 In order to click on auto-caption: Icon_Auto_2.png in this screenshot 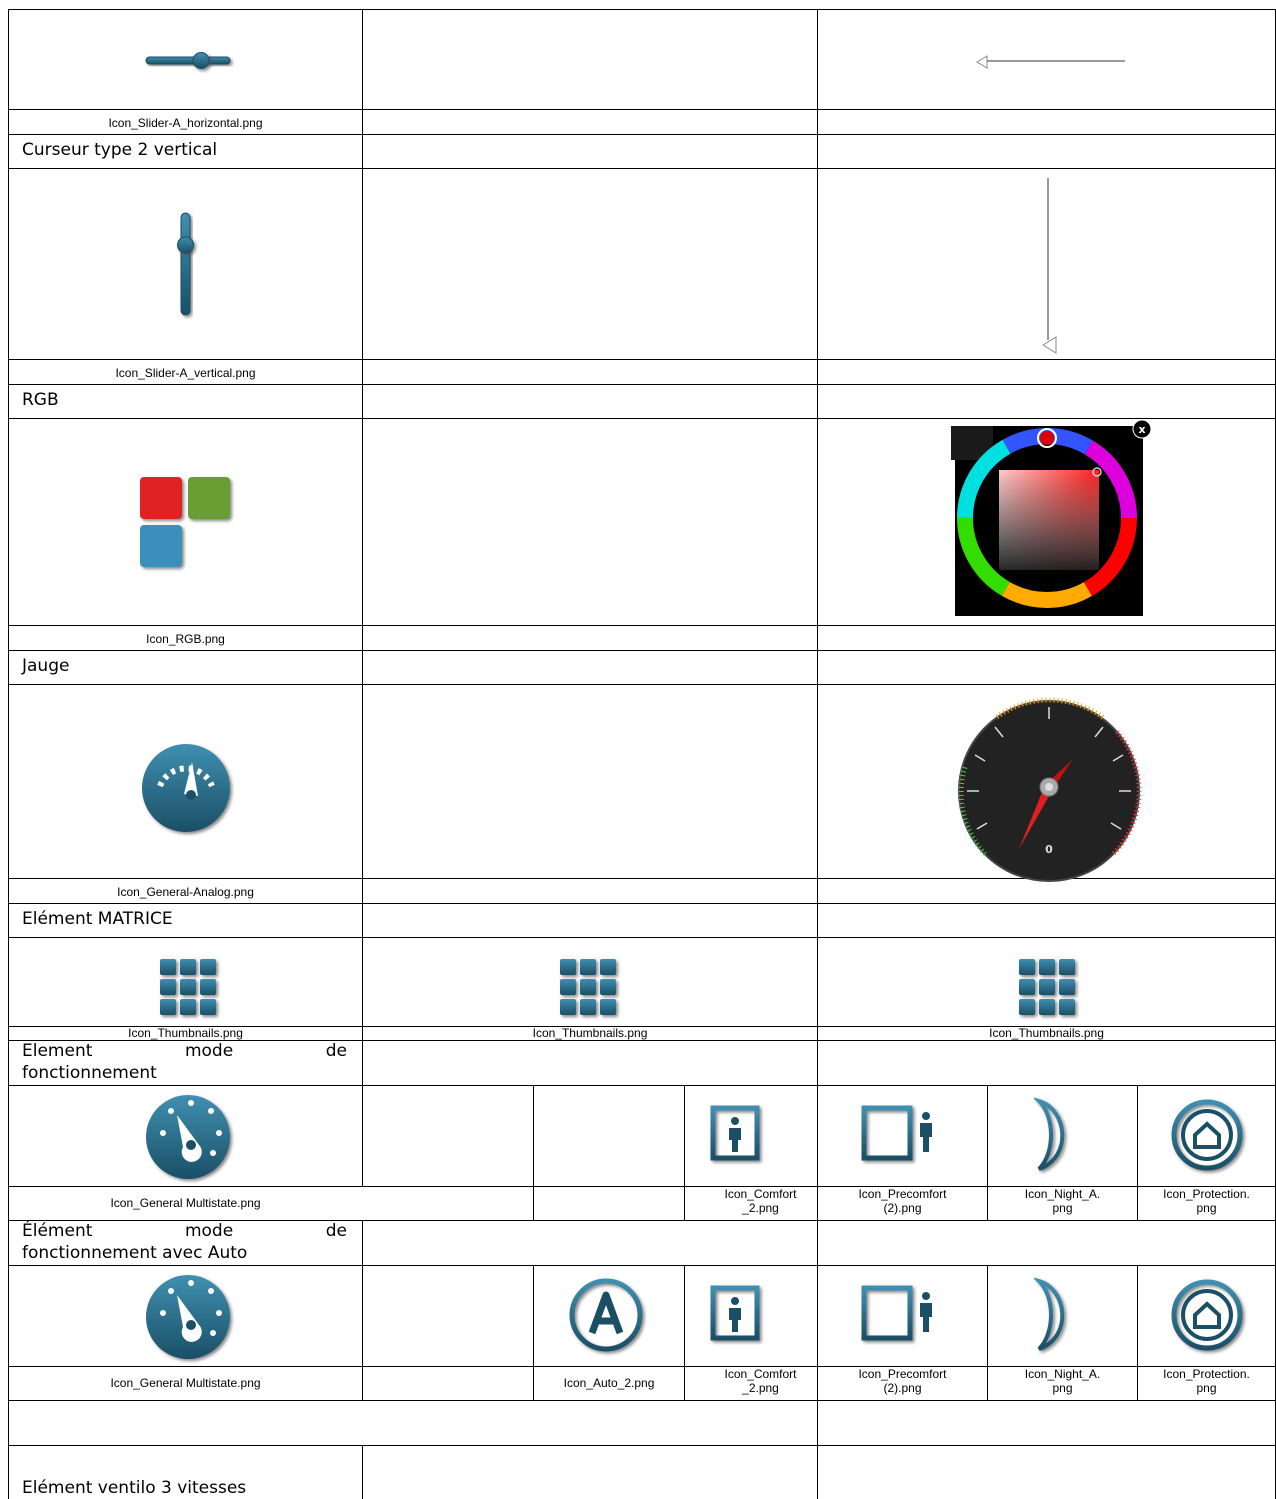, I will do `click(609, 1383)`.